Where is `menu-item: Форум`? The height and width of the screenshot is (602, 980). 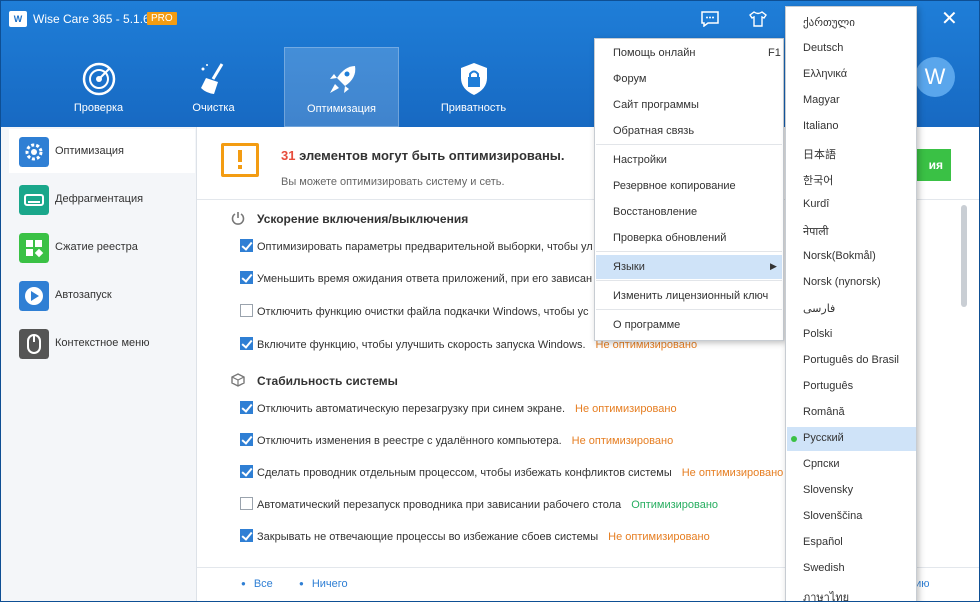
menu-item: Форум is located at coordinates (689, 79).